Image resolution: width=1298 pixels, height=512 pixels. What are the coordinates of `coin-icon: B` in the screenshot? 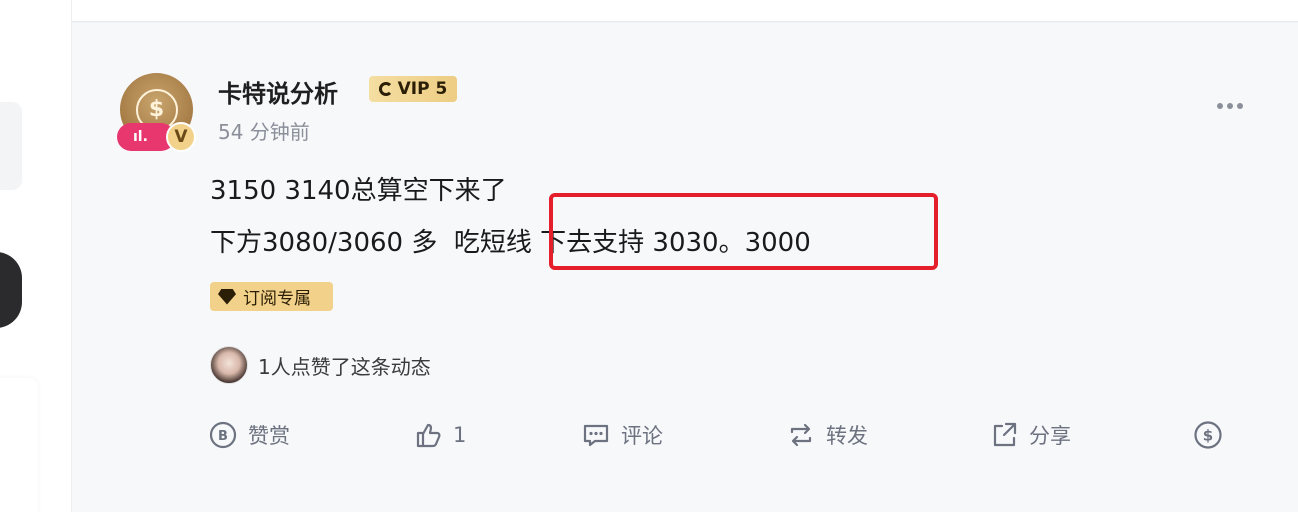 It's located at (223, 435).